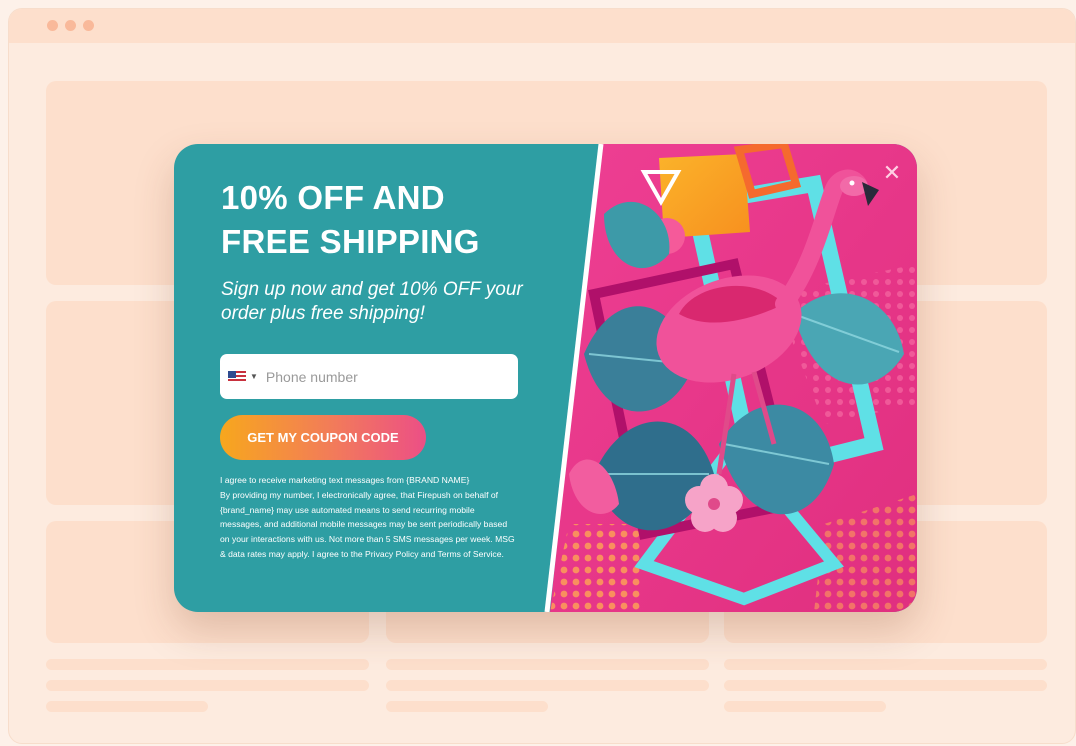  Describe the element at coordinates (350, 241) in the screenshot. I see `headline-line-2: FREE SHIPPING` at that location.